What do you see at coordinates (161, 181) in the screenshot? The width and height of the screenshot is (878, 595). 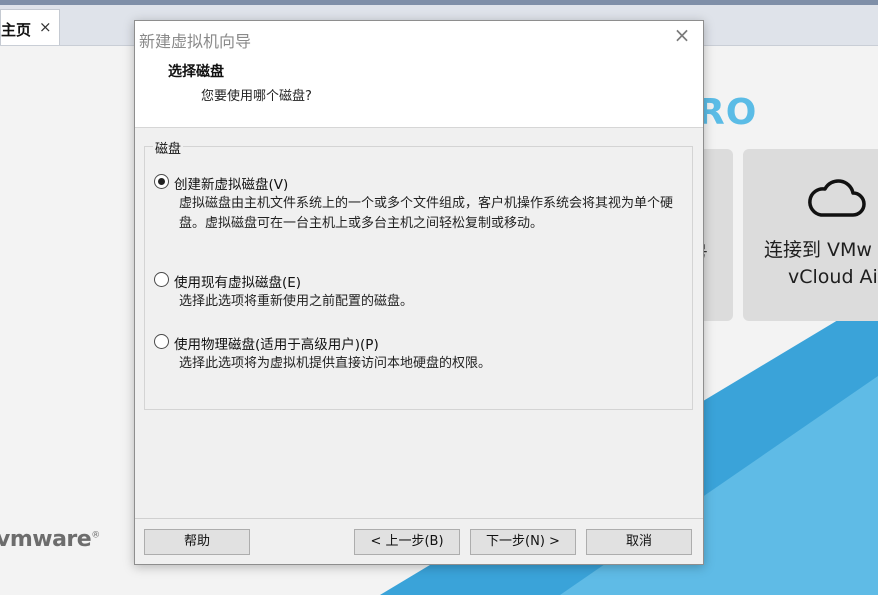 I see `radio-create-new-disk` at bounding box center [161, 181].